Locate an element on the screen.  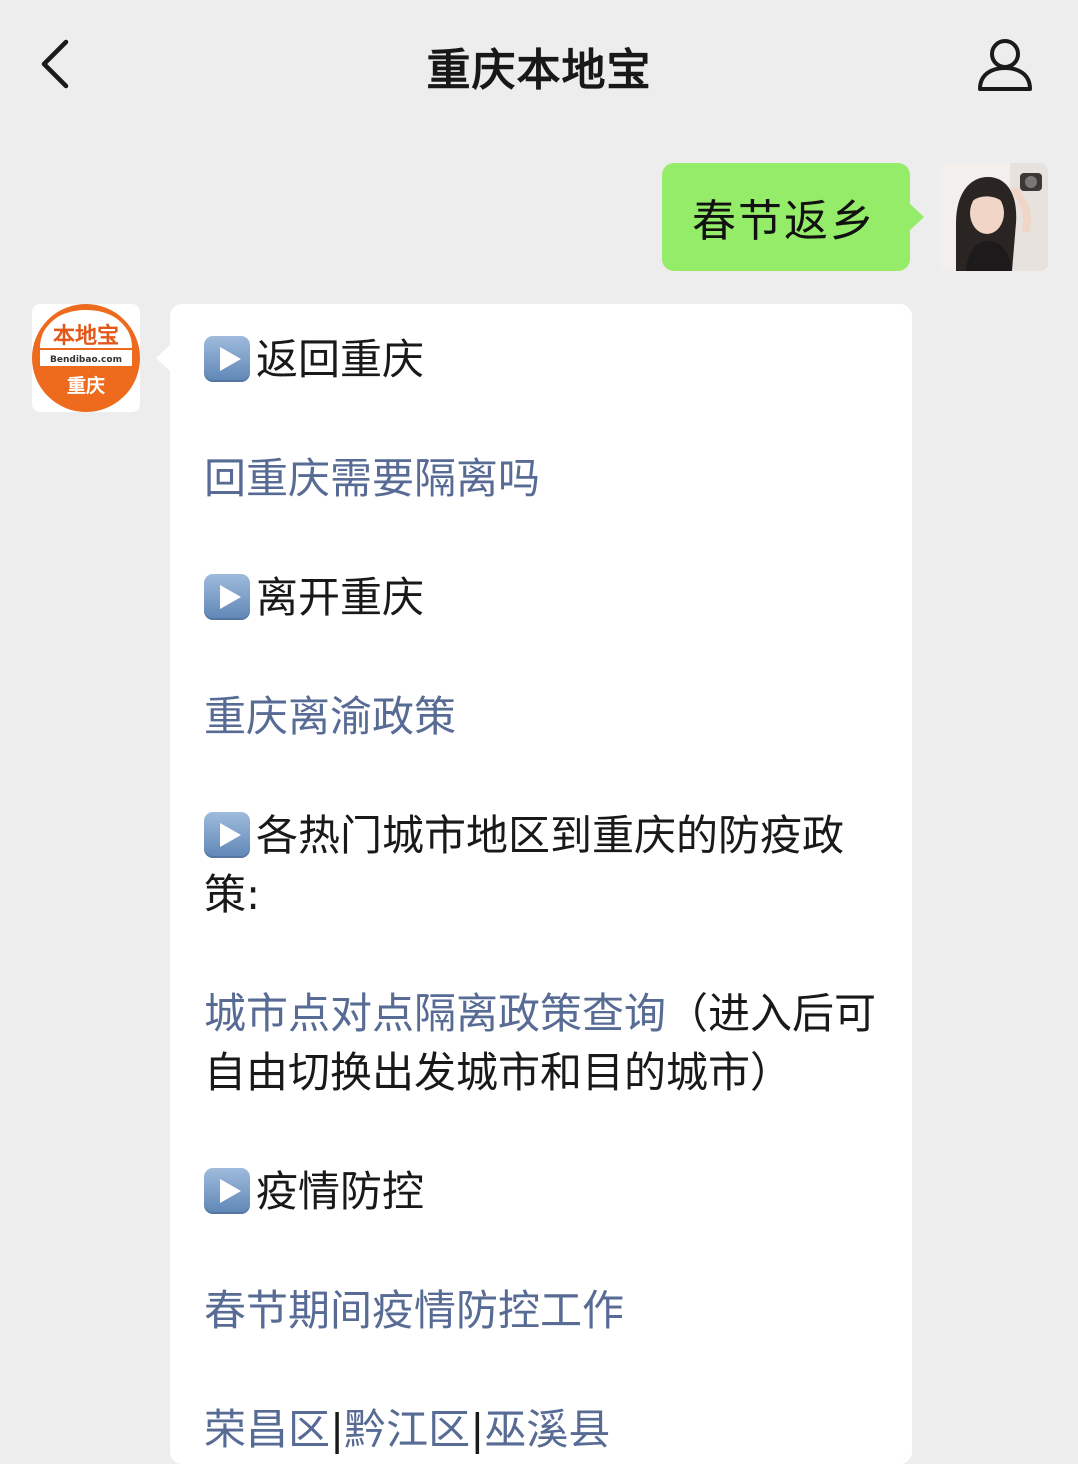
user-photo-image is located at coordinates (994, 217).